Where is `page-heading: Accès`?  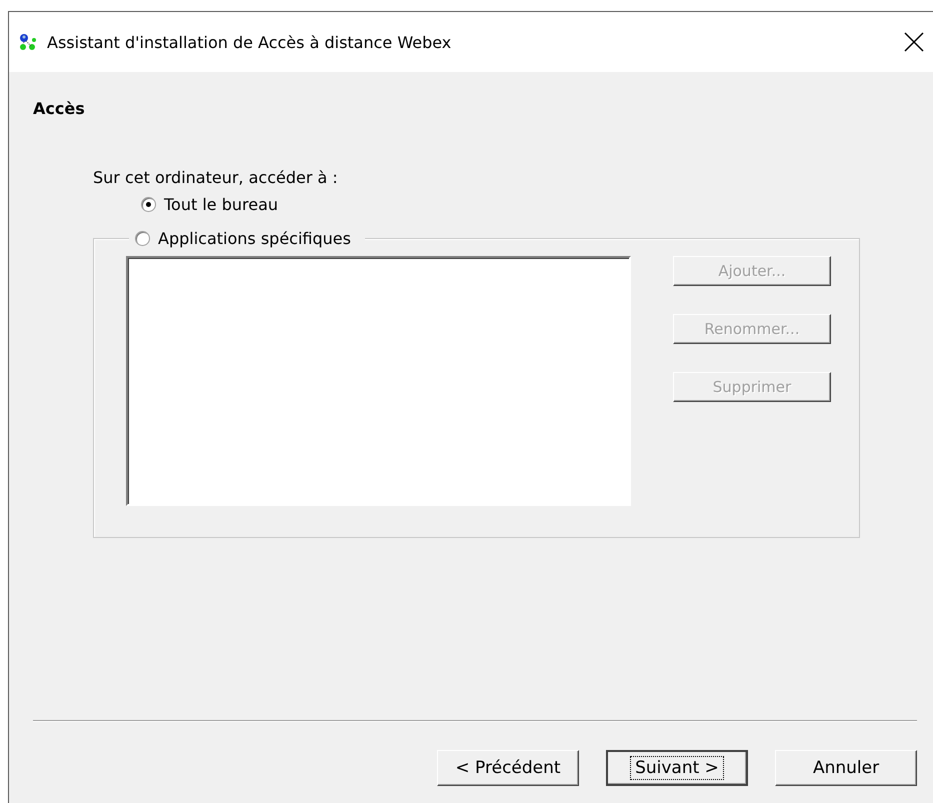 page-heading: Accès is located at coordinates (59, 108).